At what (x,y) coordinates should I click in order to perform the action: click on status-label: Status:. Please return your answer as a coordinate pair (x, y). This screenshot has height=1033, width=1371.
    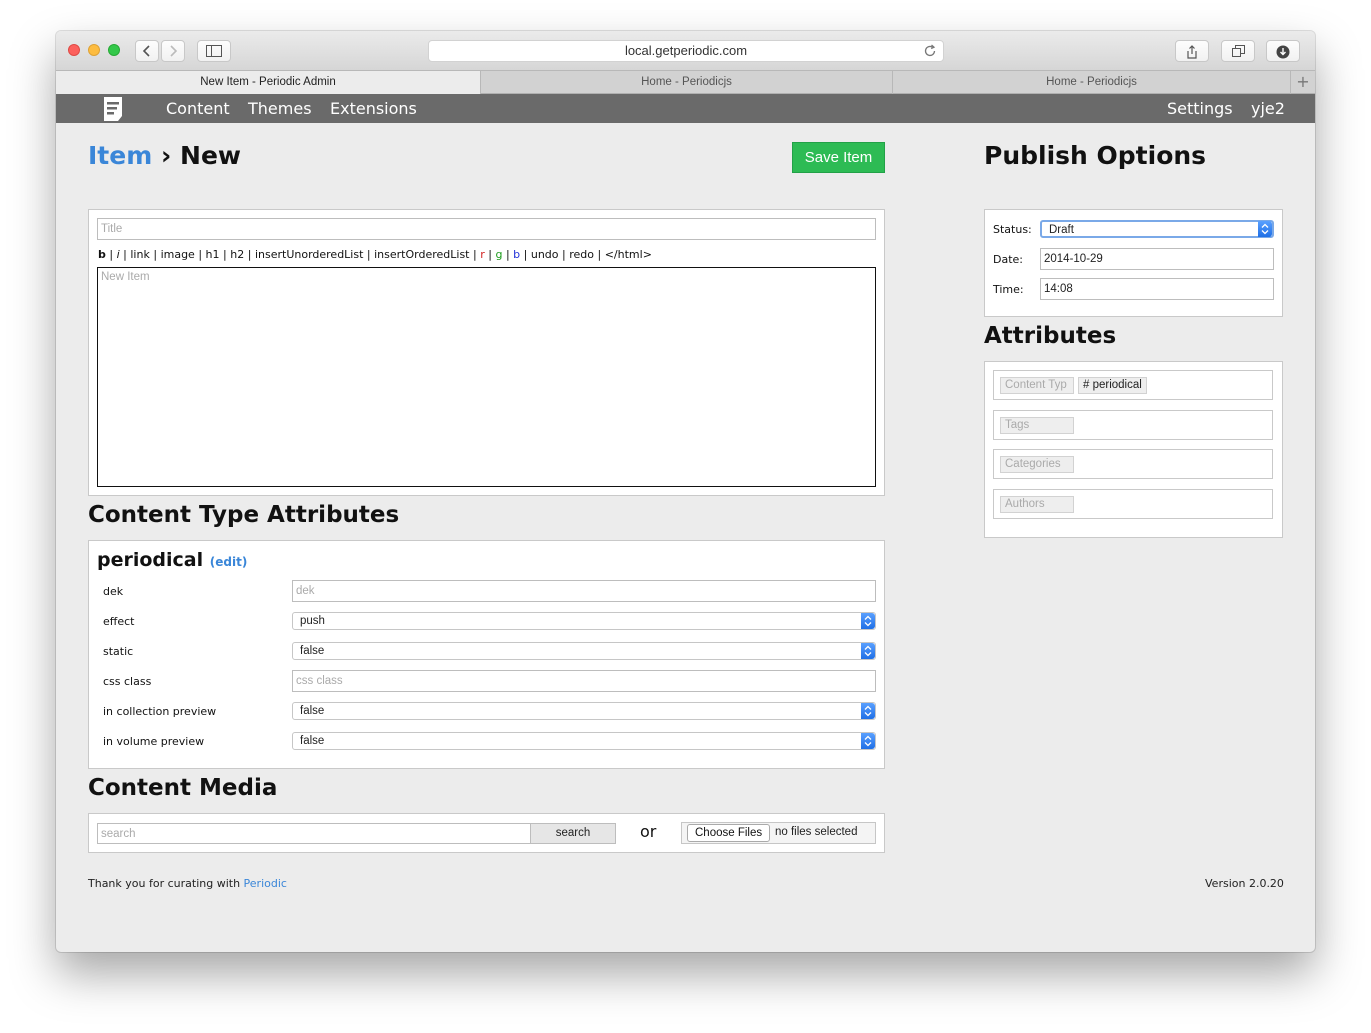
    Looking at the image, I should click on (1012, 229).